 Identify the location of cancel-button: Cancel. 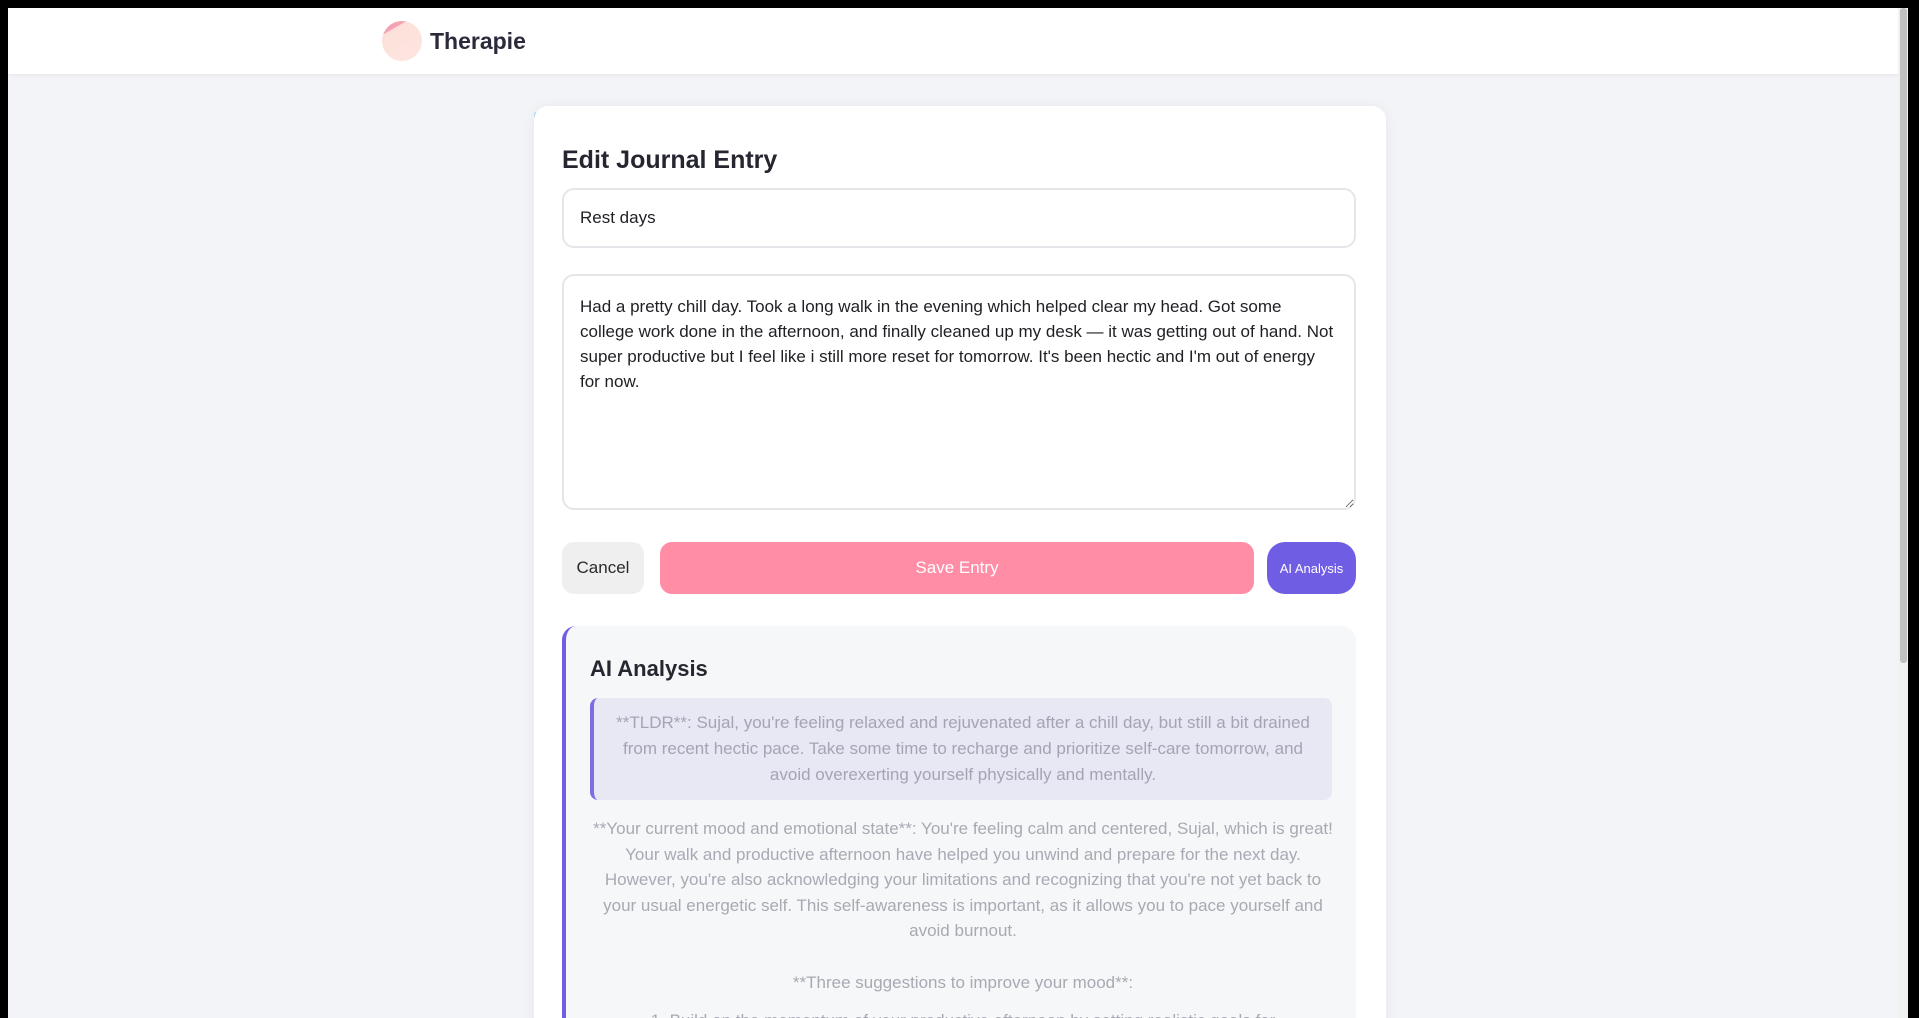
(603, 568).